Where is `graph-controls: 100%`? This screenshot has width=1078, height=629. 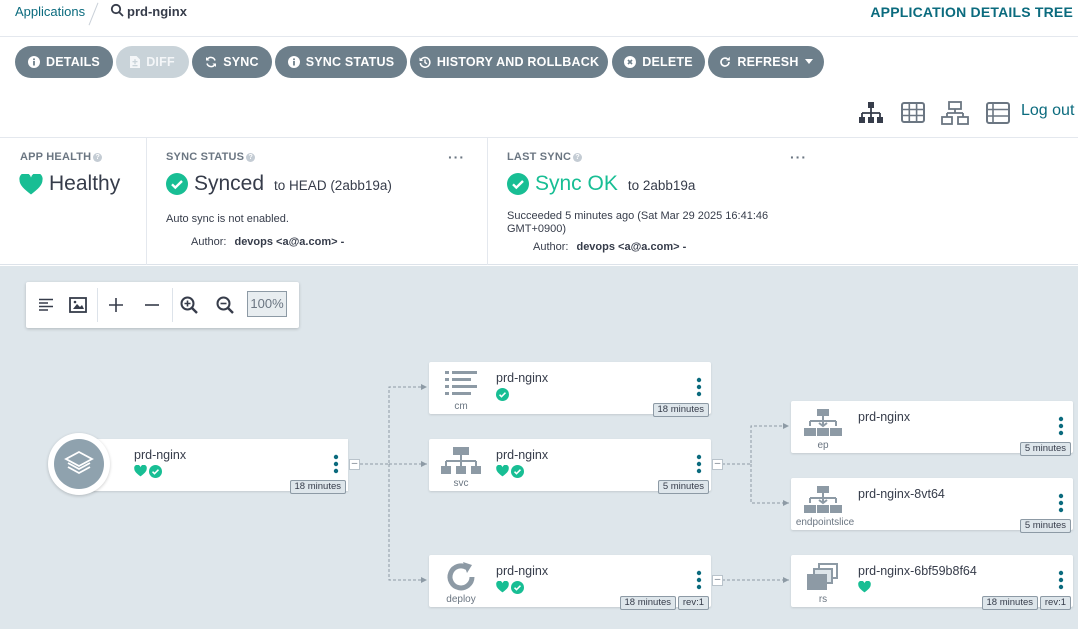 graph-controls: 100% is located at coordinates (162, 305).